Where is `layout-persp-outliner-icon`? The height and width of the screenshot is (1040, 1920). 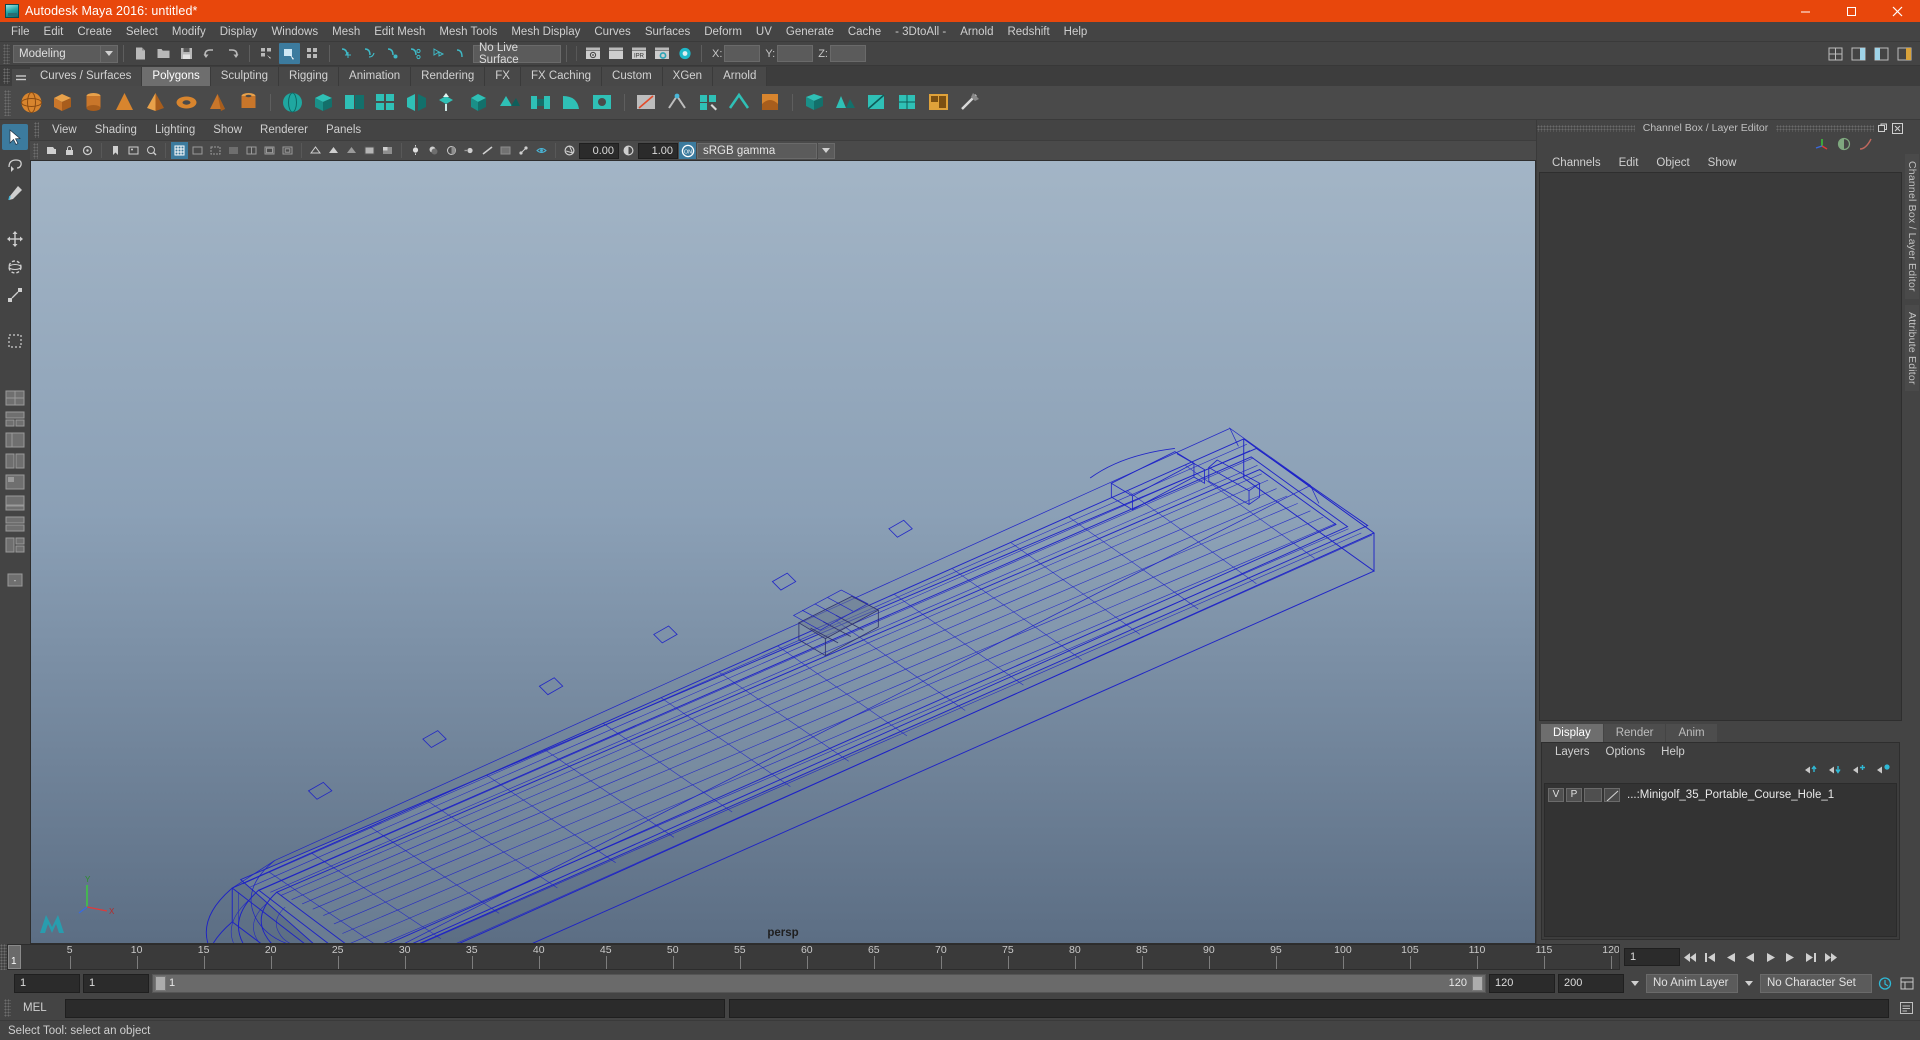 layout-persp-outliner-icon is located at coordinates (15, 439).